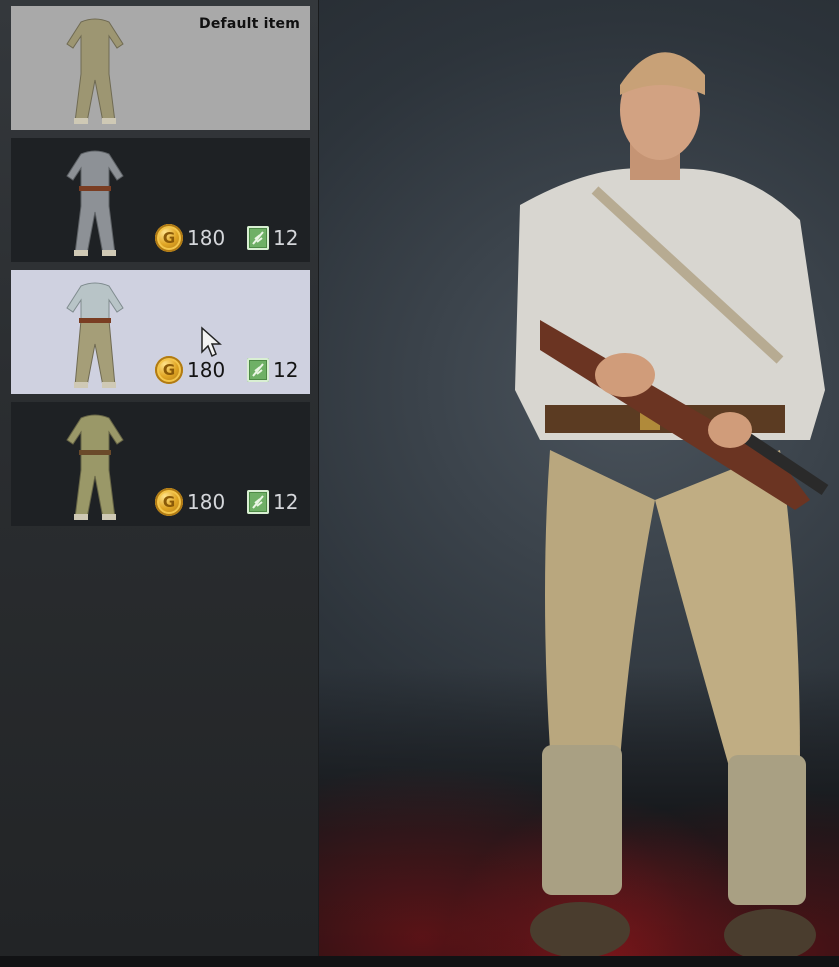 The image size is (839, 967). Describe the element at coordinates (160, 464) in the screenshot. I see `uniform-card-olive: G 180 12` at that location.